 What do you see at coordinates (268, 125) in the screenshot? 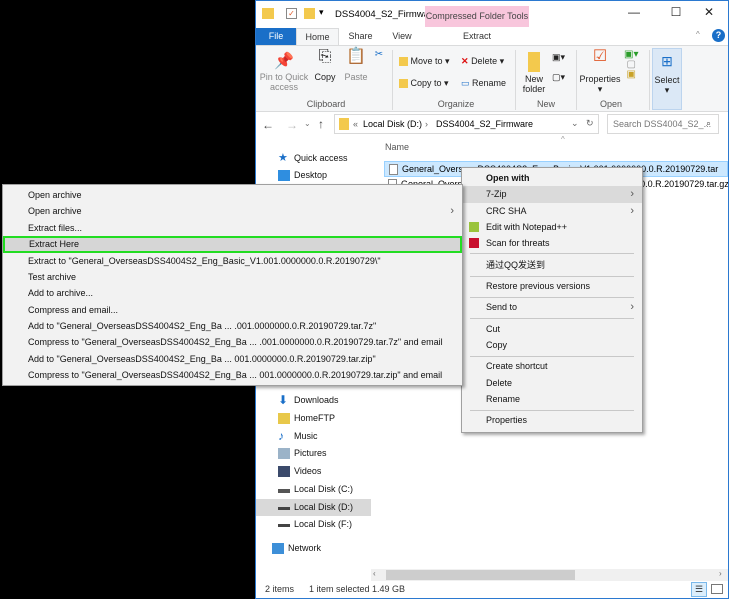
I see `back-button: ←` at bounding box center [268, 125].